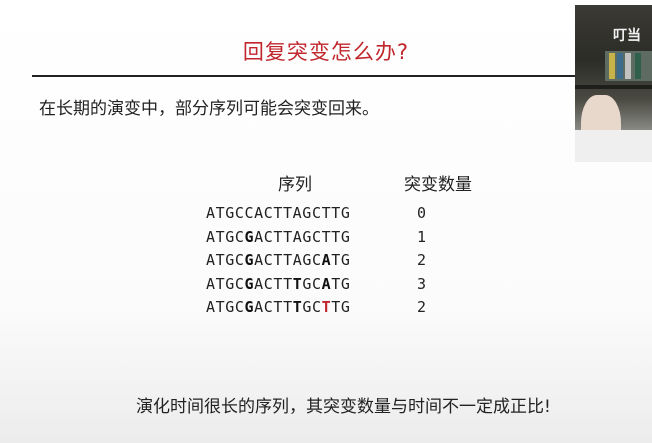  Describe the element at coordinates (613, 146) in the screenshot. I see `presenter-shirt` at that location.